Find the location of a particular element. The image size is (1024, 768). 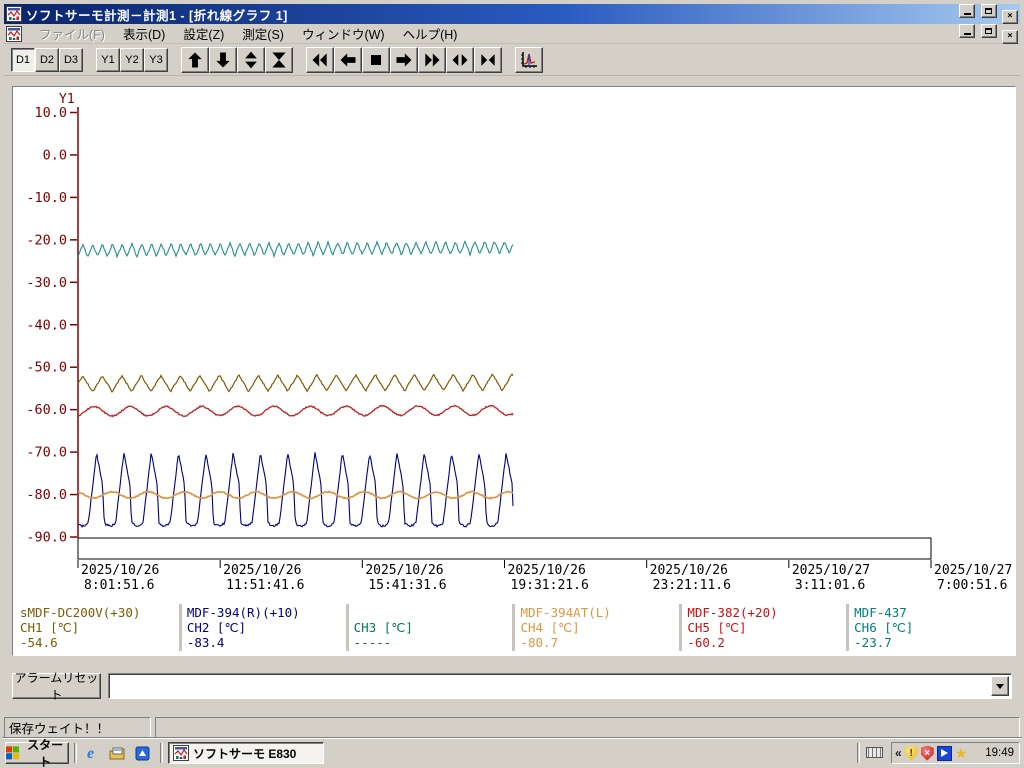

chevron-down-icon is located at coordinates (1000, 686).